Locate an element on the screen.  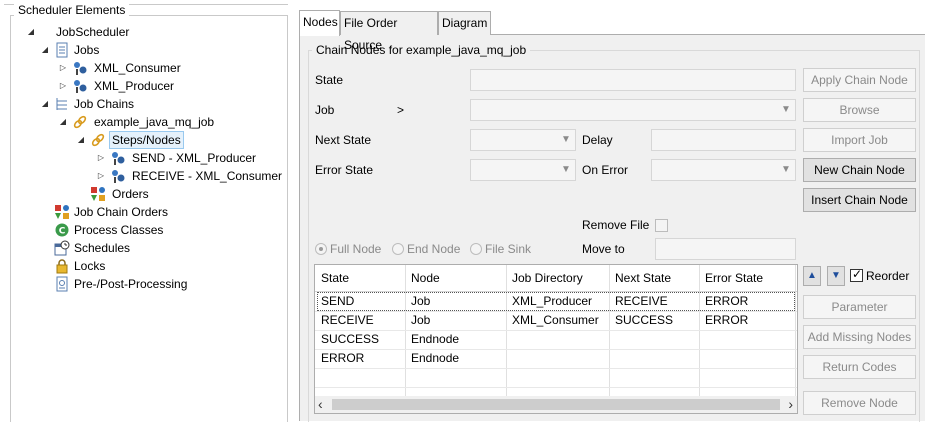
arrow-up-icon: ▲ is located at coordinates (812, 275).